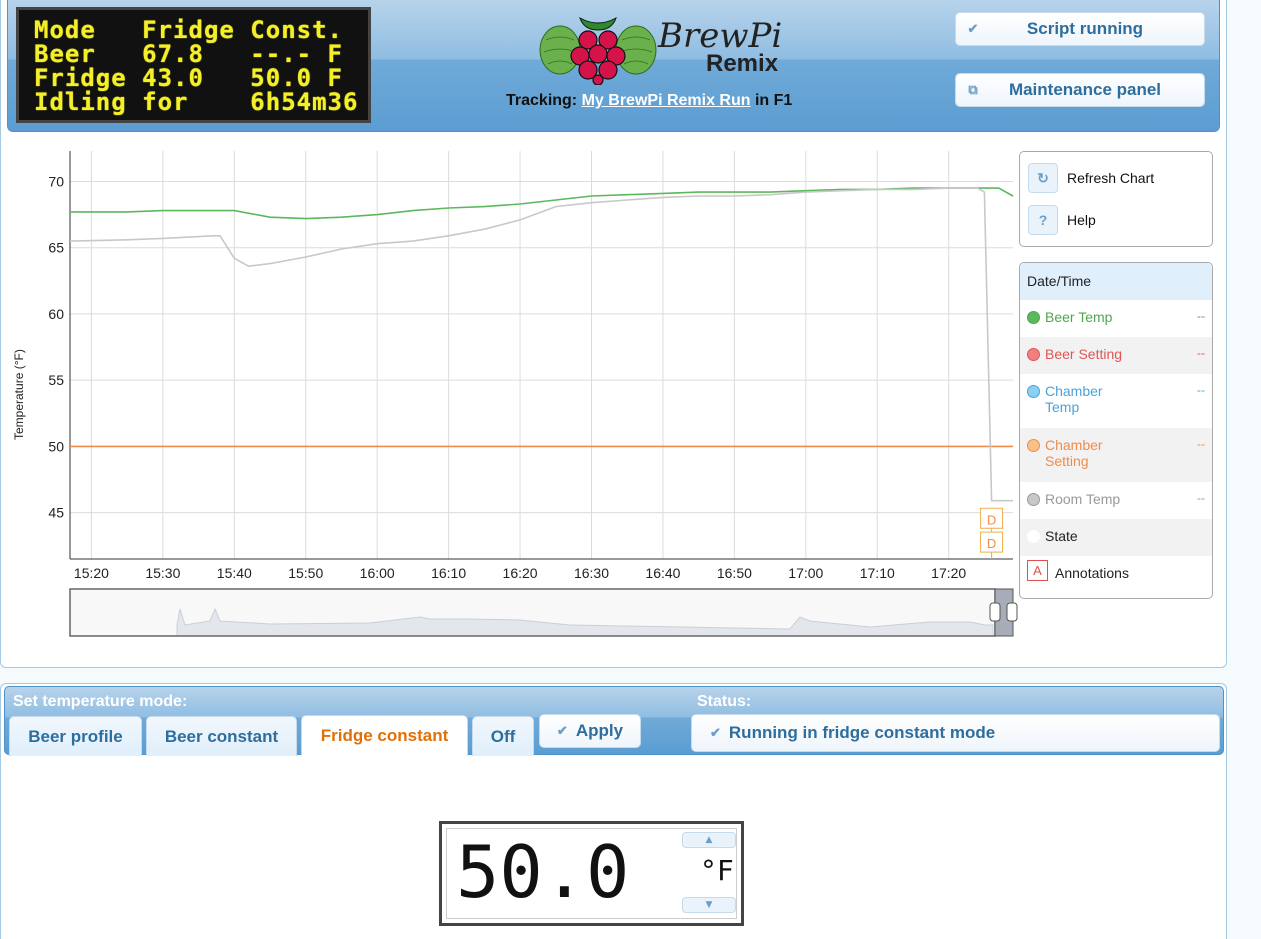 This screenshot has height=939, width=1261. I want to click on maintenance-panel-label: Maintenance panel, so click(1085, 89).